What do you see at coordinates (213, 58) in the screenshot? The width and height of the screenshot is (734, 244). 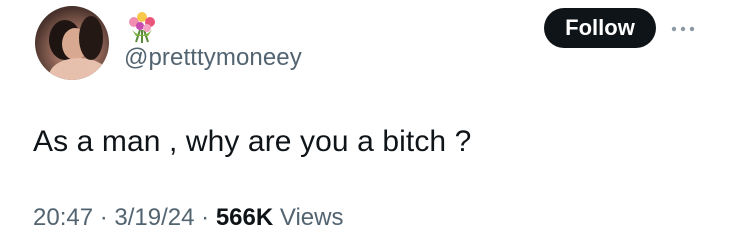 I see `author-handle: @pretttymoneey` at bounding box center [213, 58].